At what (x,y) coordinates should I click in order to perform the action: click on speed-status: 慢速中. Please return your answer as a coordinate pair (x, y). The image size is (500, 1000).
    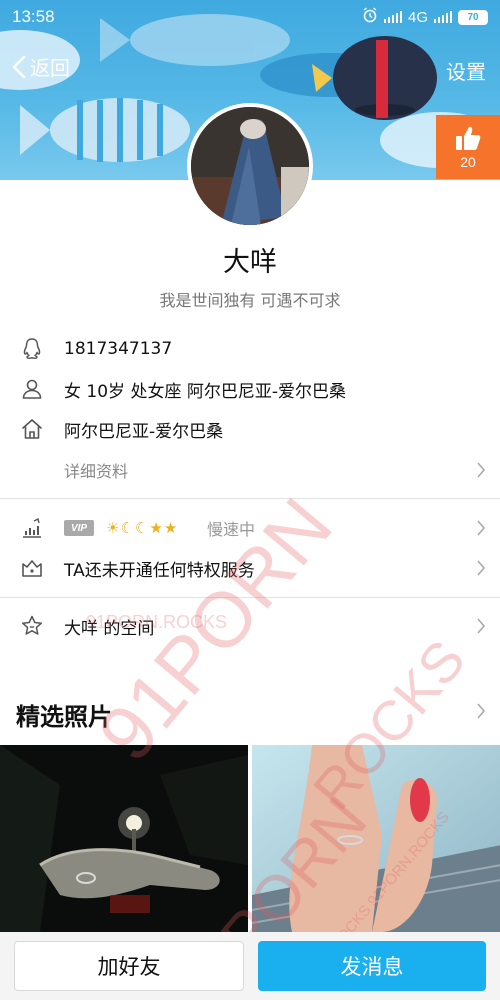
    Looking at the image, I should click on (231, 529).